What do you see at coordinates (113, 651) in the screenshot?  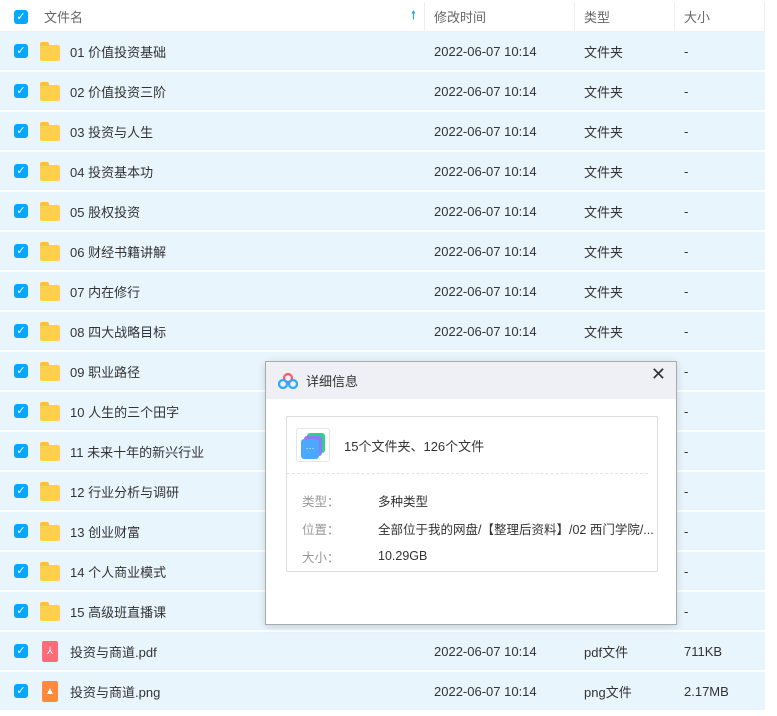 I see `file-name: 投资与商道.pdf` at bounding box center [113, 651].